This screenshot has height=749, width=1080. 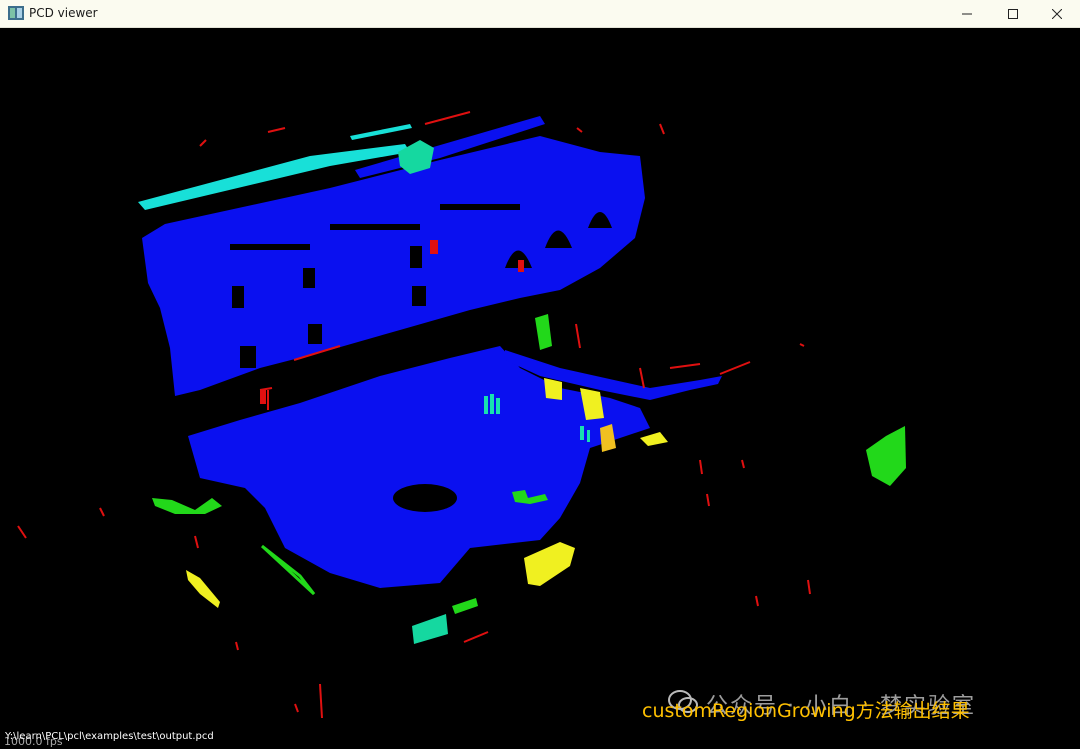 I want to click on minimize-icon, so click(x=967, y=13).